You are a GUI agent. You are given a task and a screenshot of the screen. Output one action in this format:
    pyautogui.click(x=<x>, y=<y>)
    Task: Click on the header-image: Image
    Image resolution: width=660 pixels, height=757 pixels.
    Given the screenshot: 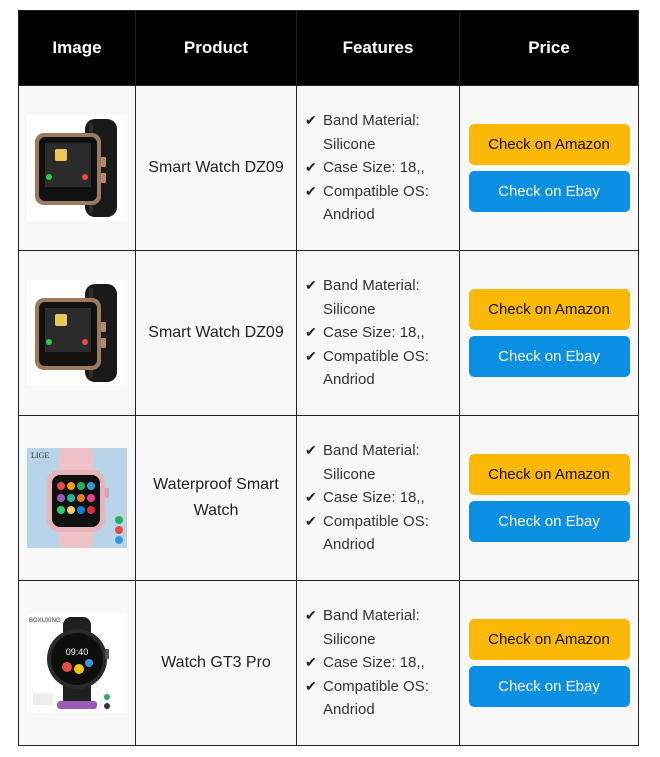 What is the action you would take?
    pyautogui.click(x=77, y=48)
    